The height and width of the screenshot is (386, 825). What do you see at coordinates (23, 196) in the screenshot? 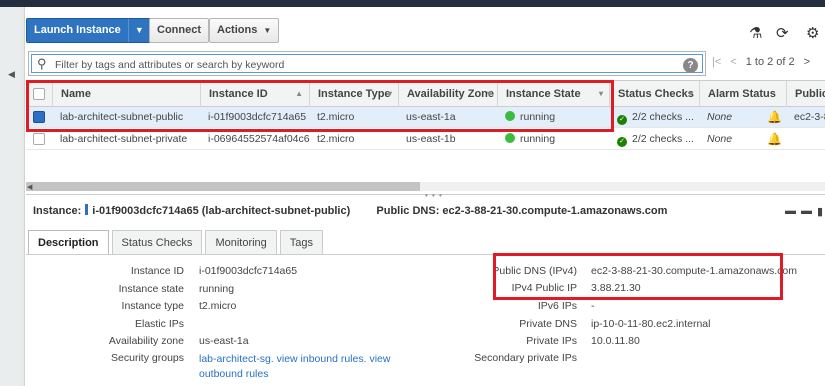
I see `rail-divider` at bounding box center [23, 196].